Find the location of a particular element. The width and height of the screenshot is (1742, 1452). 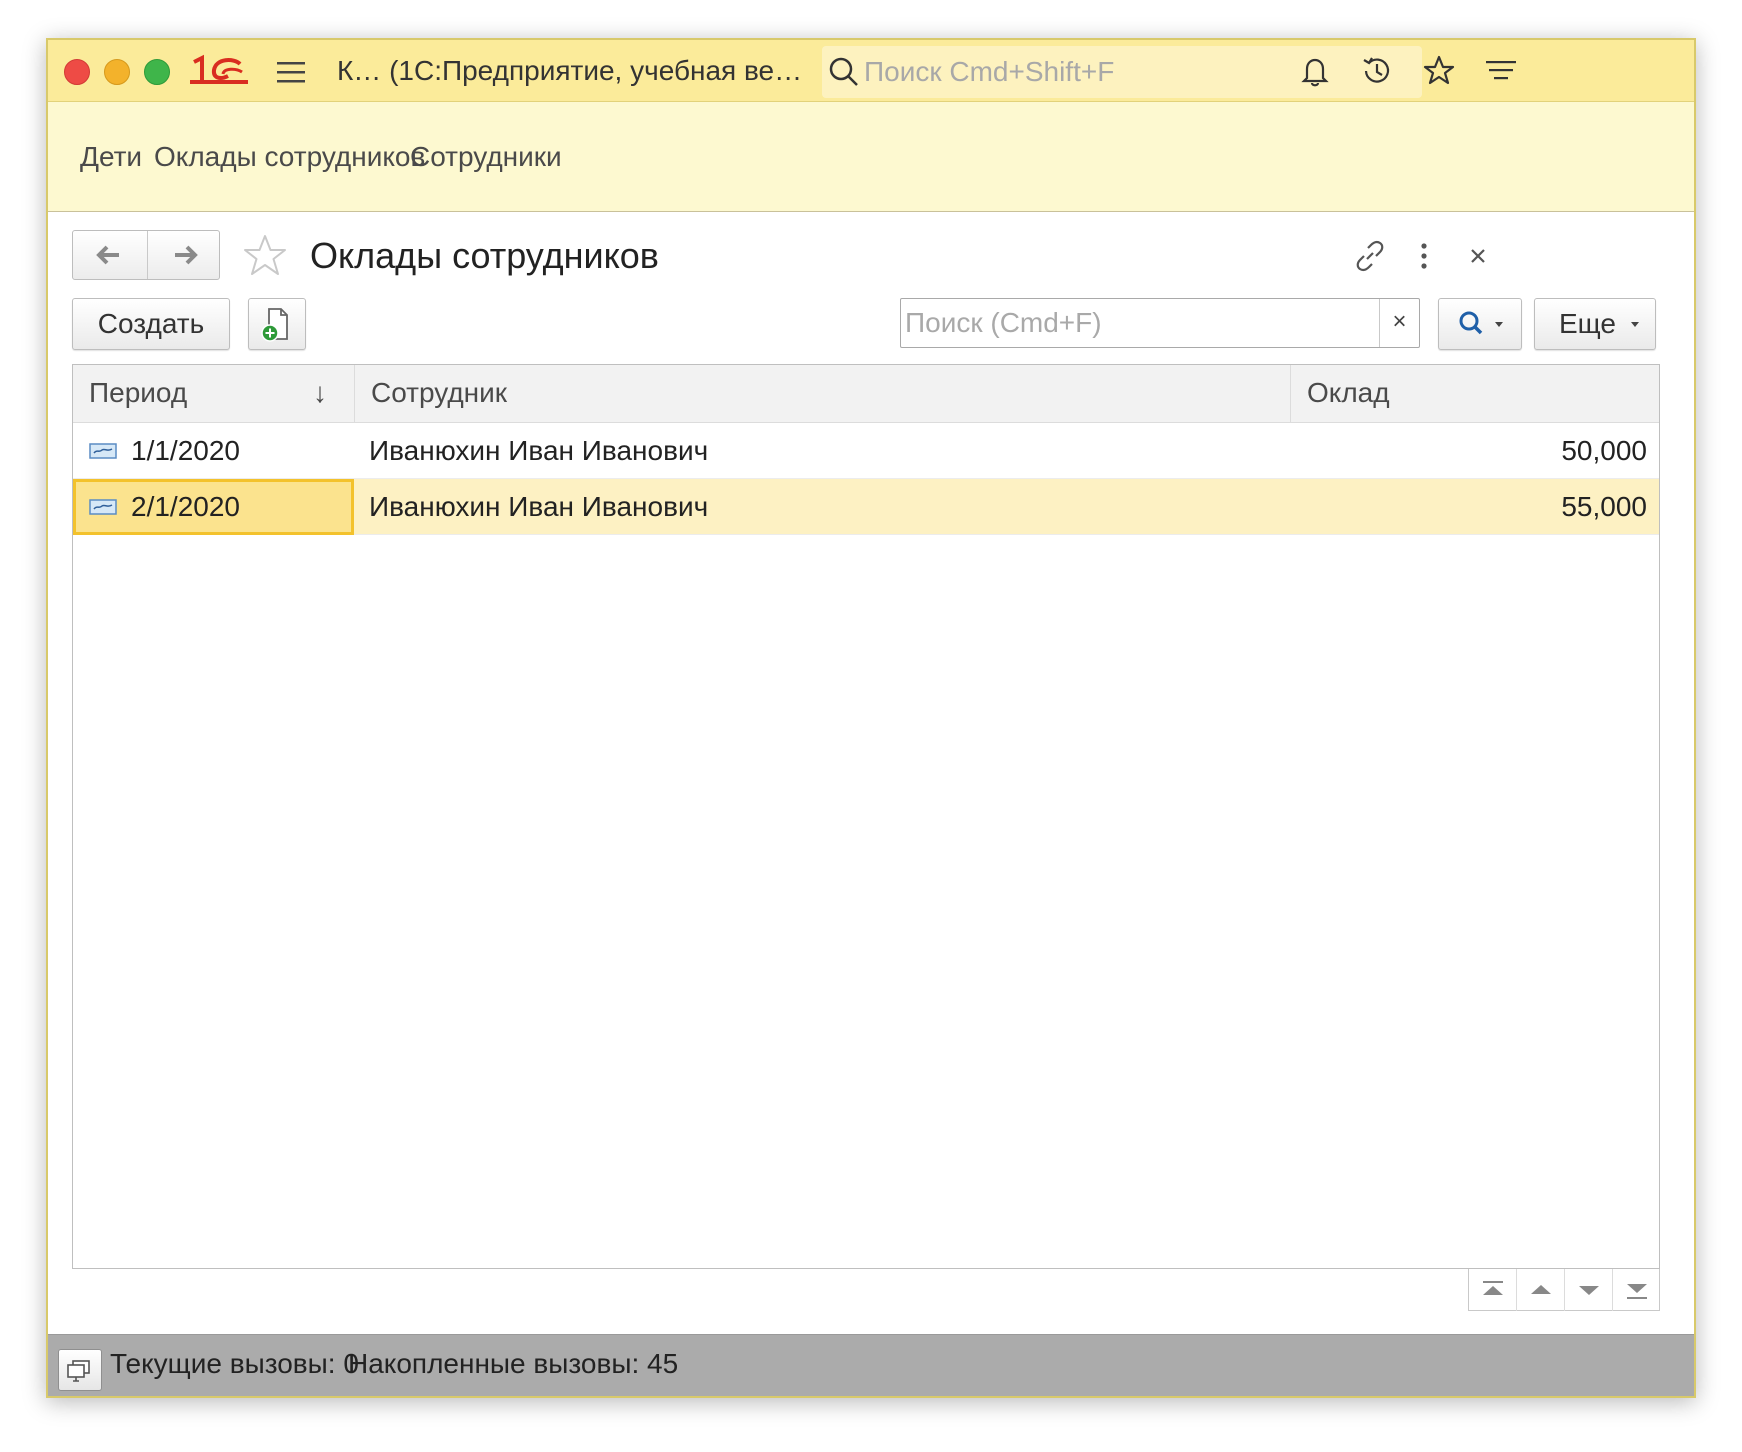

add-document-icon is located at coordinates (274, 325).